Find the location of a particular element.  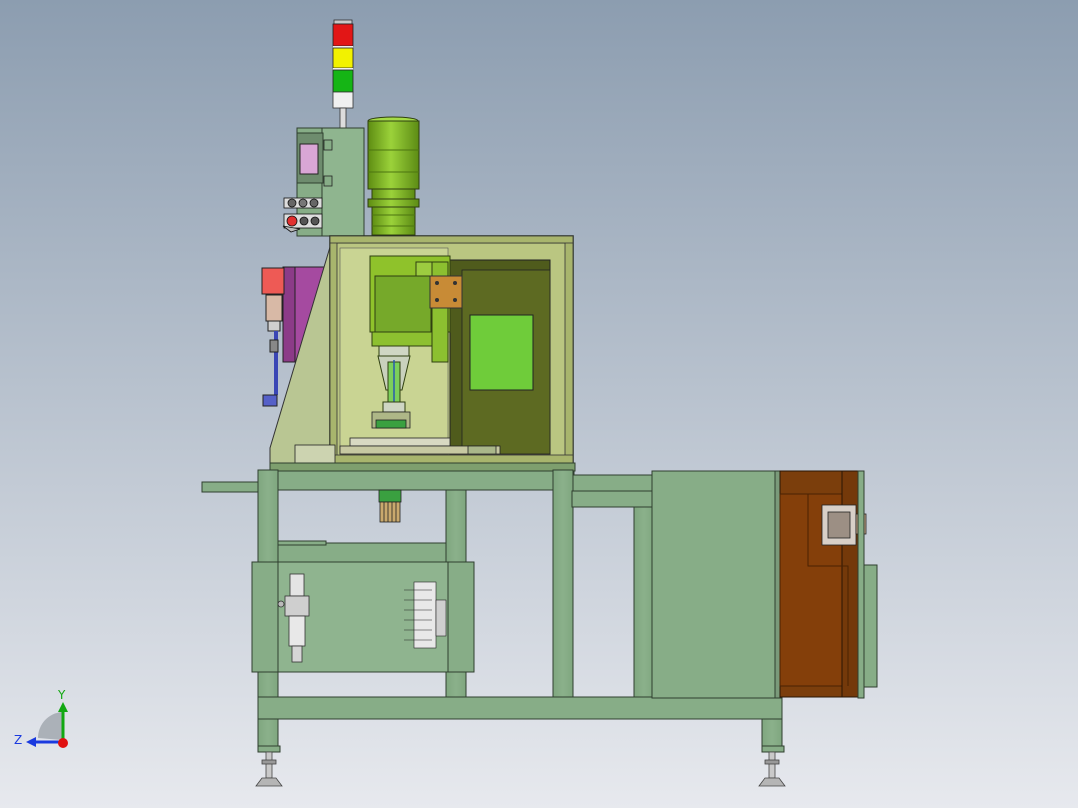

x-axis-dot is located at coordinates (63, 743).